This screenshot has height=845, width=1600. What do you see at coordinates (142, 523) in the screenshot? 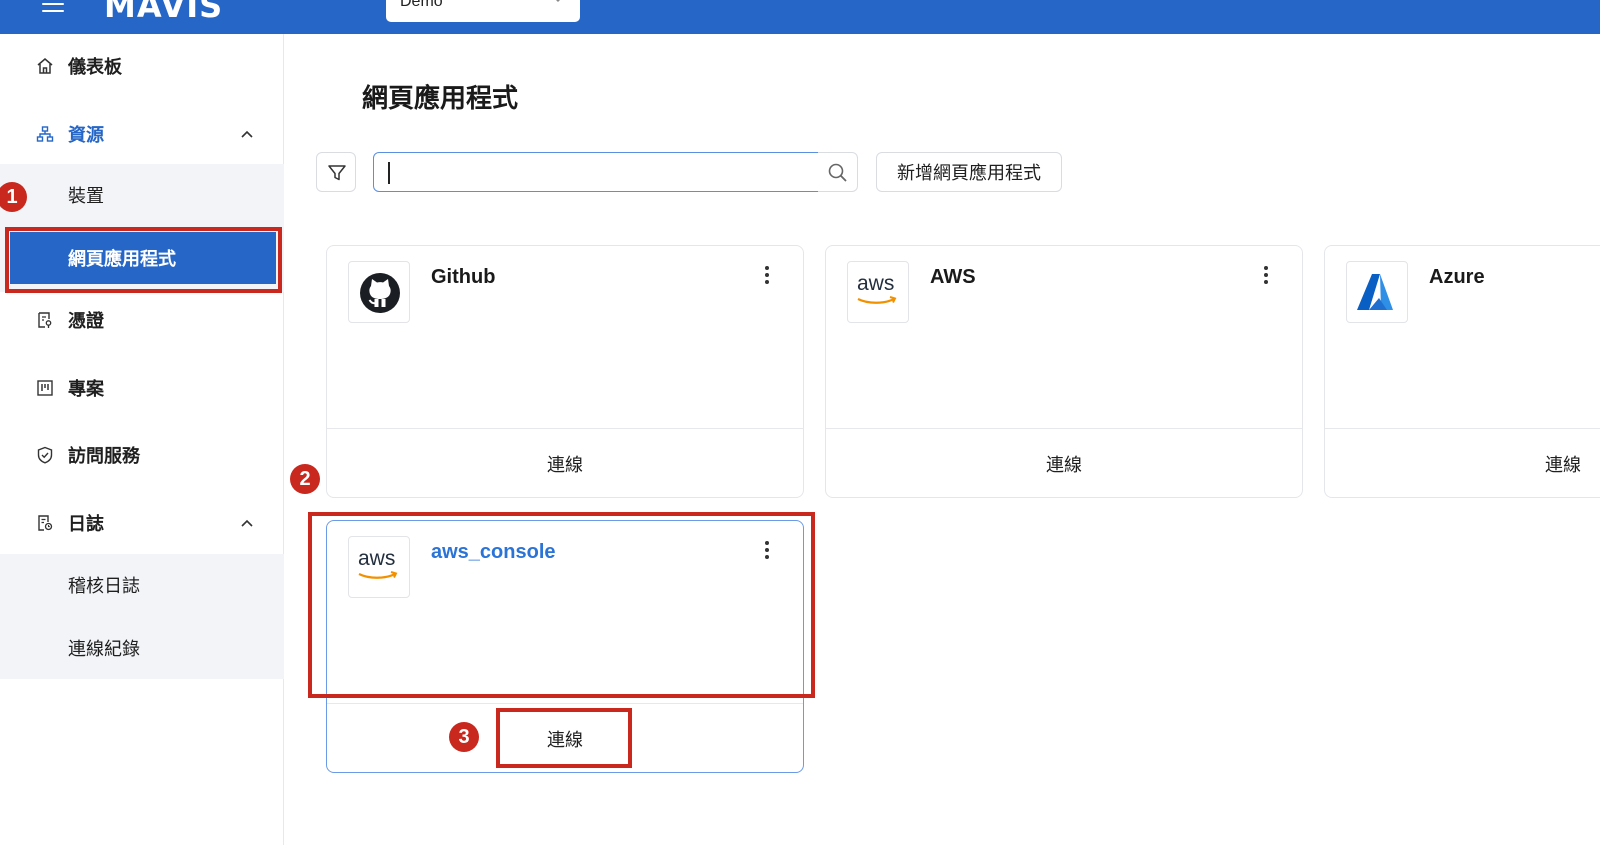
I see `sidebar-item-logs: 日誌` at bounding box center [142, 523].